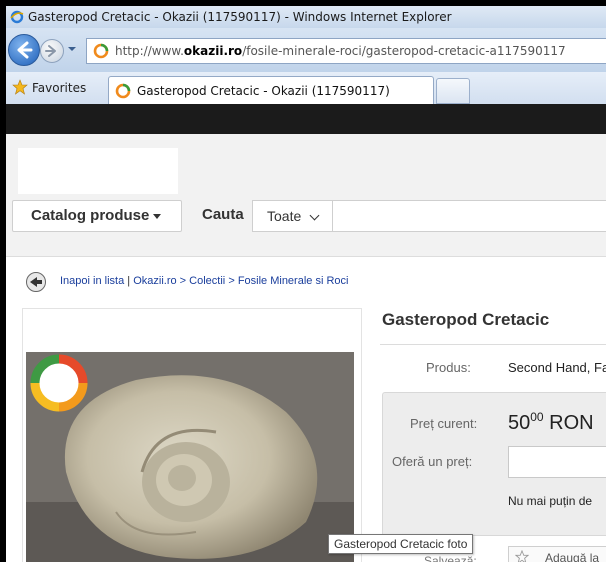  Describe the element at coordinates (557, 367) in the screenshot. I see `produs-value: Second Hand, Fa` at that location.